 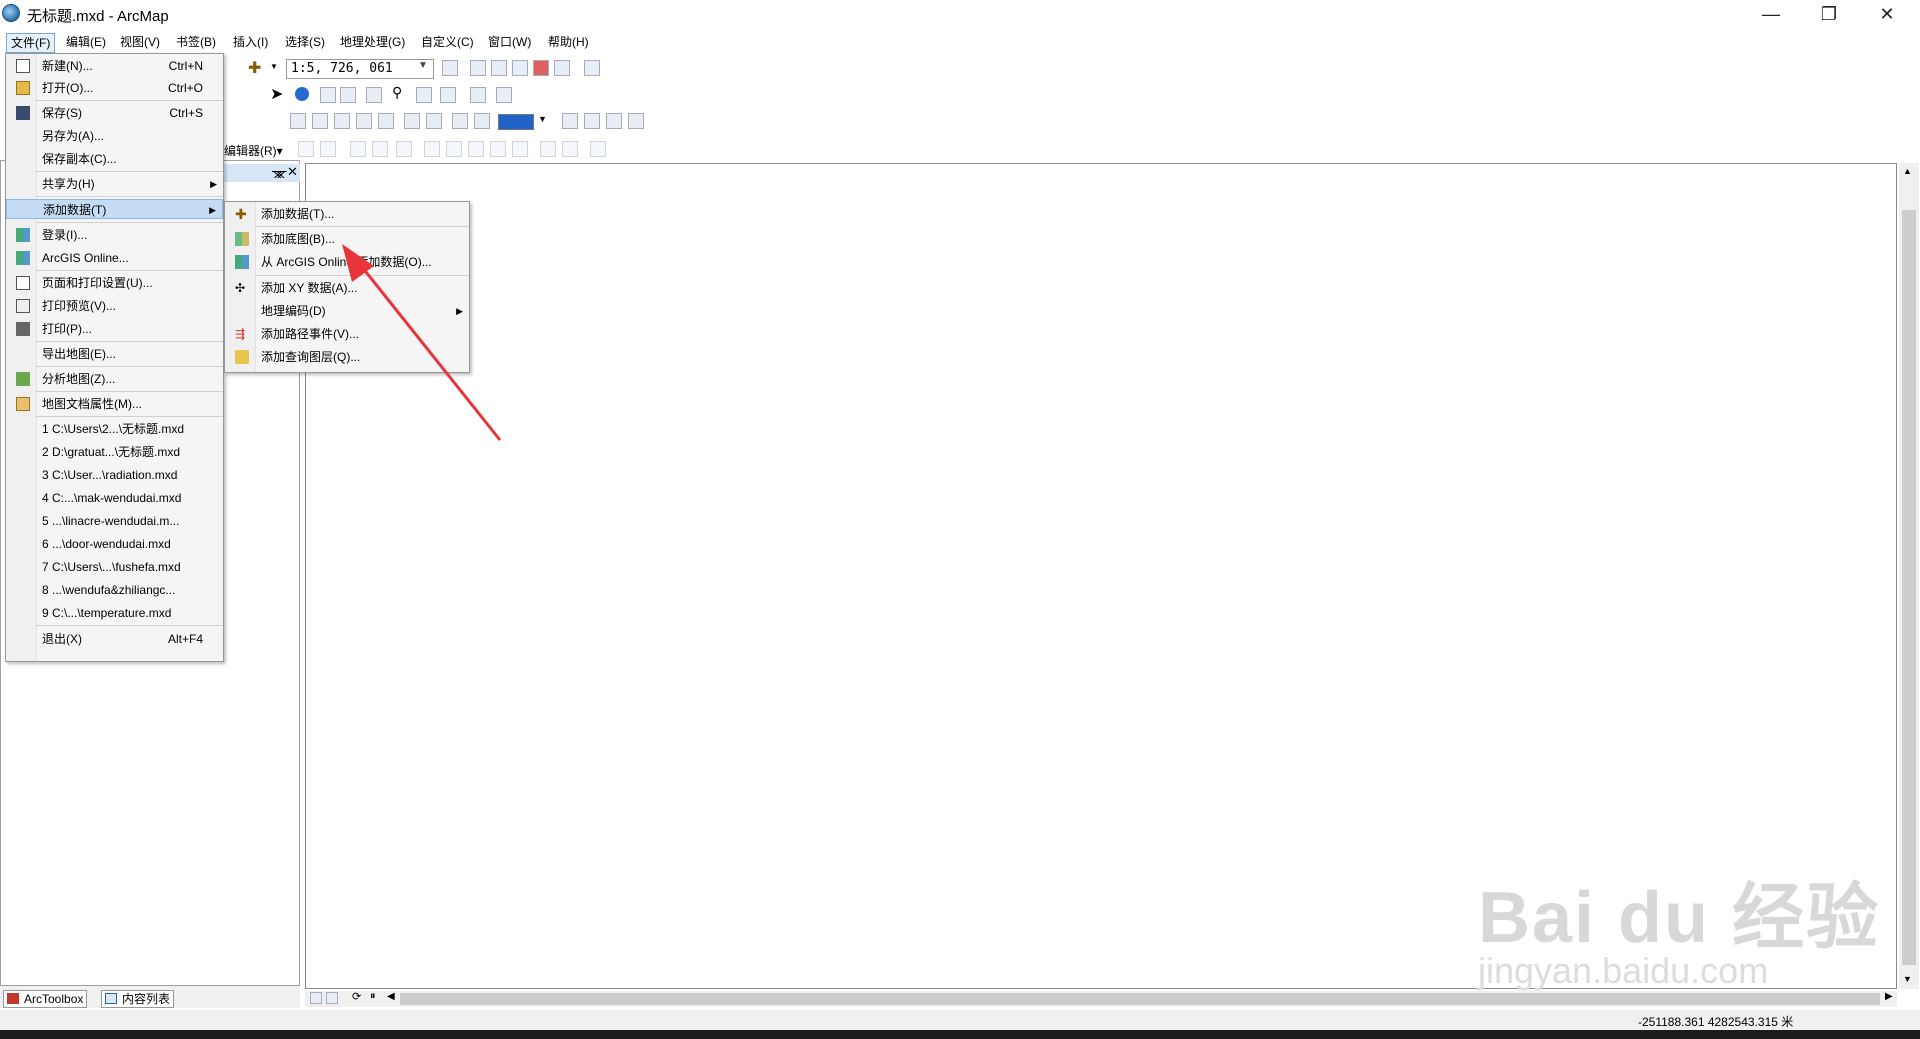 I want to click on edit-tool-icon, so click(x=306, y=149).